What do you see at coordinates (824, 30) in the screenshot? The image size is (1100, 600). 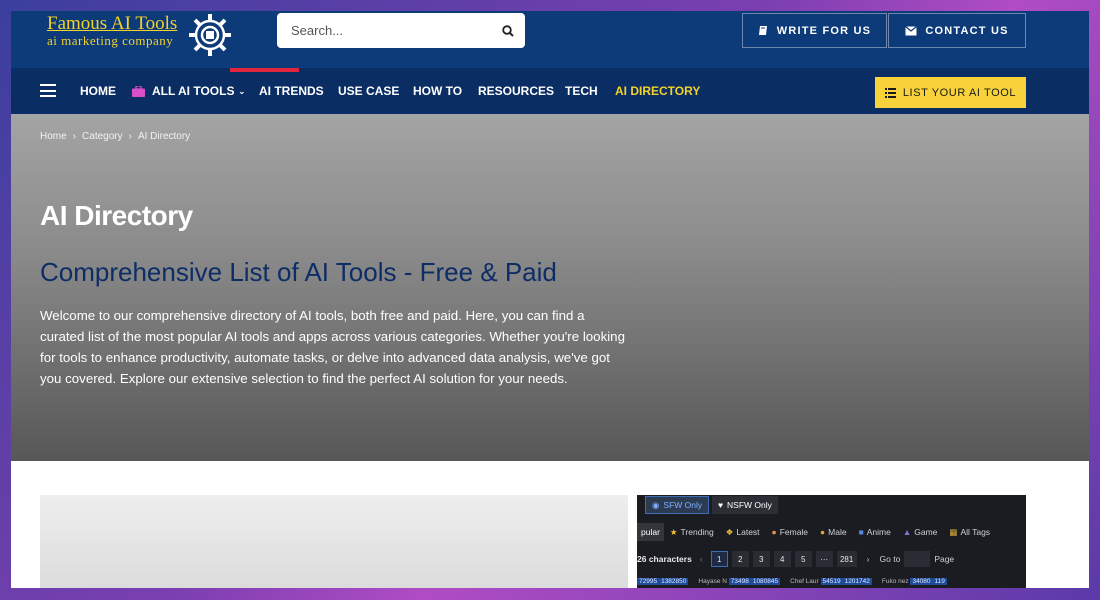 I see `write-for-us-label: WRITE FOR US` at bounding box center [824, 30].